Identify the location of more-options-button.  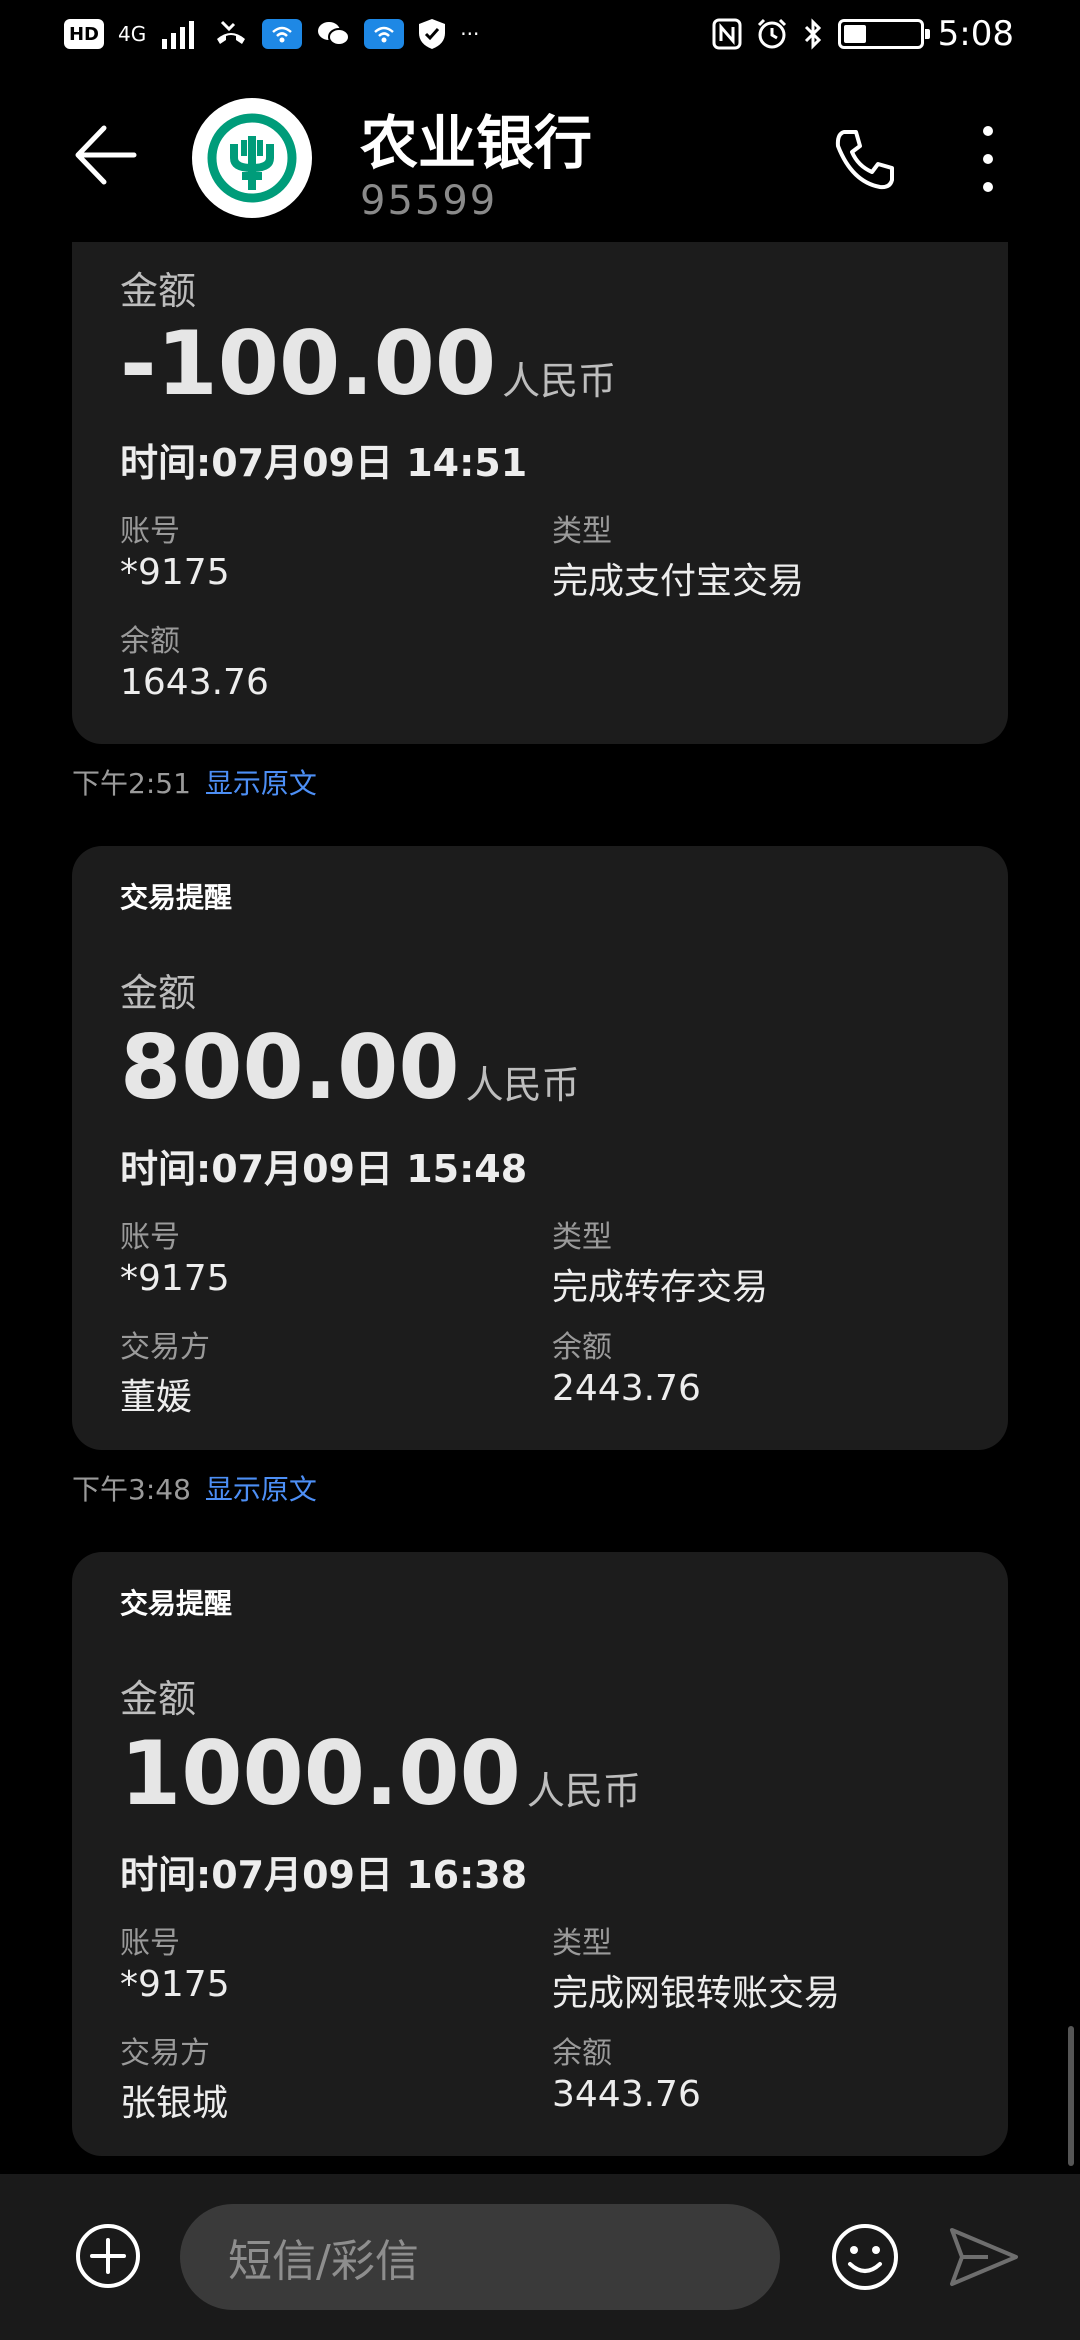
(988, 159).